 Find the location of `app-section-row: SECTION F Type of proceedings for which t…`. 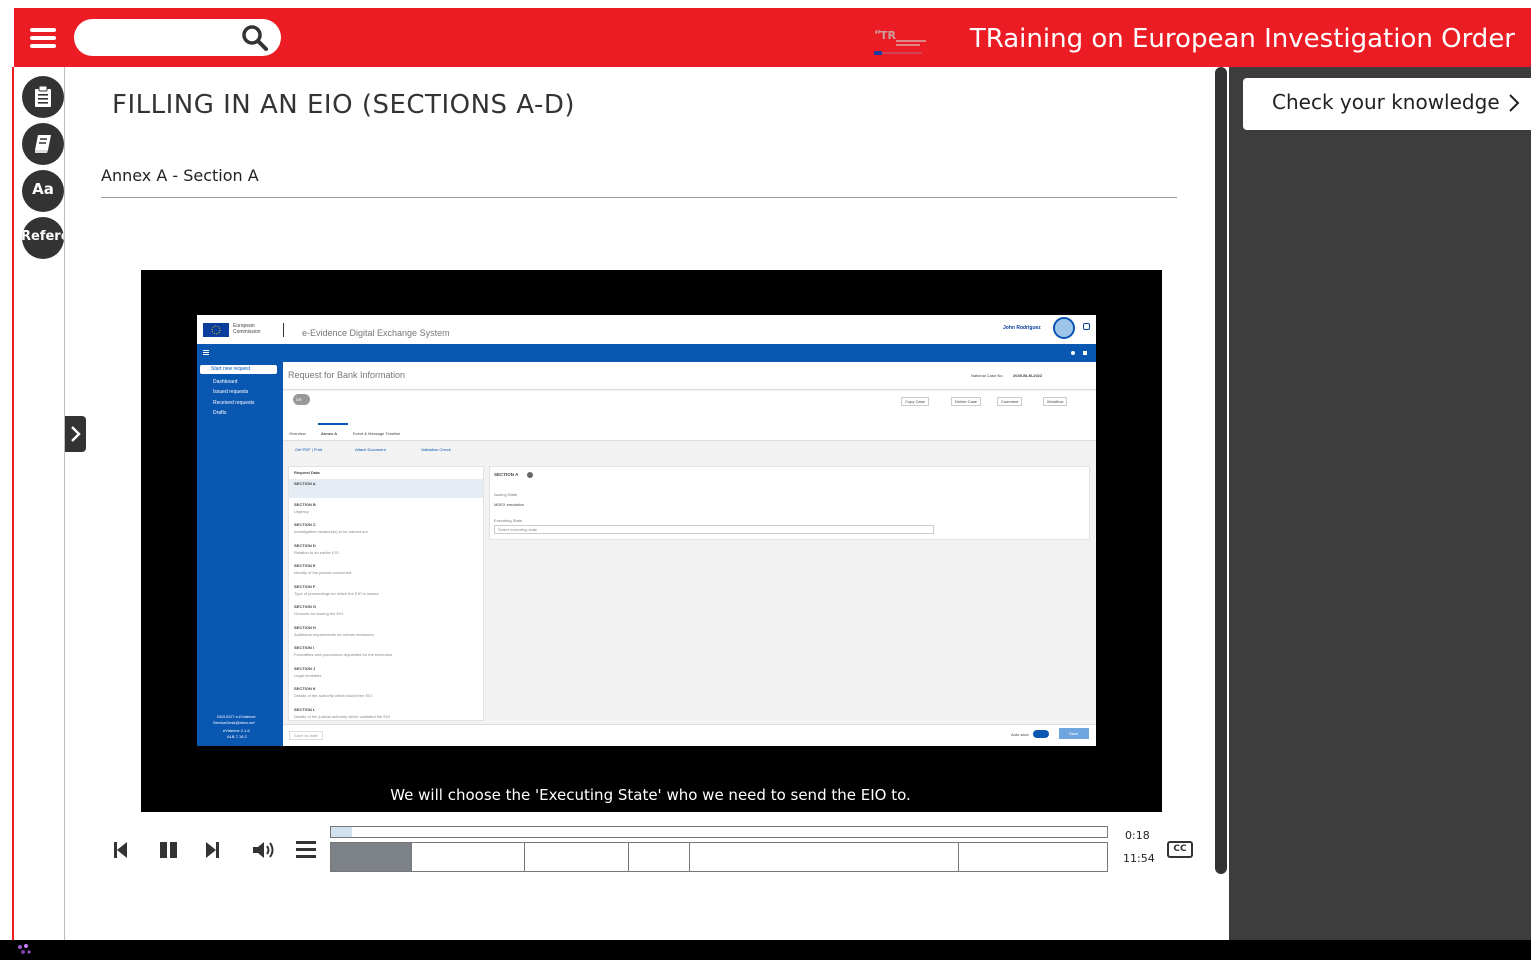

app-section-row: SECTION F Type of proceedings for which t… is located at coordinates (386, 591).